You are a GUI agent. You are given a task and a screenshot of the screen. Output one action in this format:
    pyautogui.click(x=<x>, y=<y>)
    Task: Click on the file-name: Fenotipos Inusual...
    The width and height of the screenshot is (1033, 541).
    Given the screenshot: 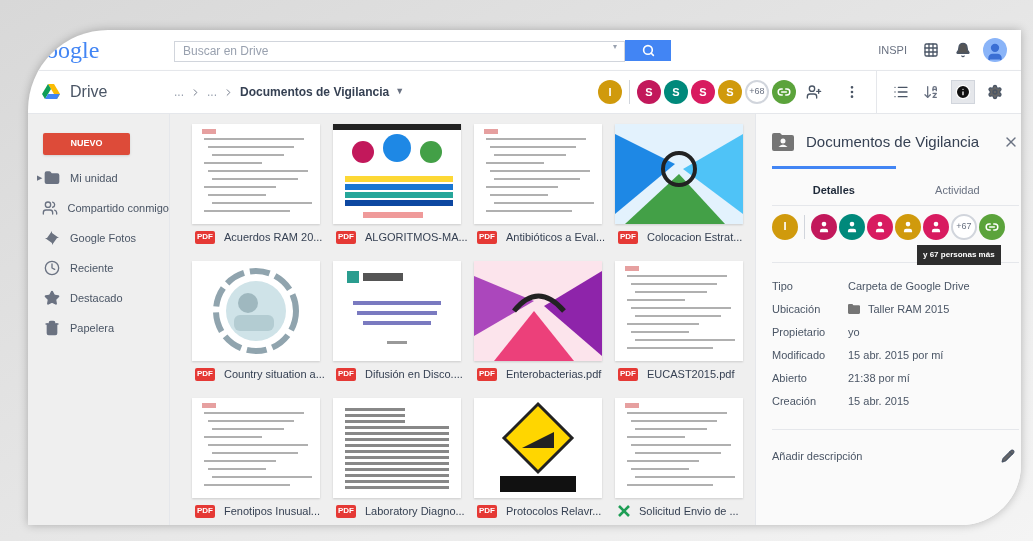 What is the action you would take?
    pyautogui.click(x=272, y=511)
    